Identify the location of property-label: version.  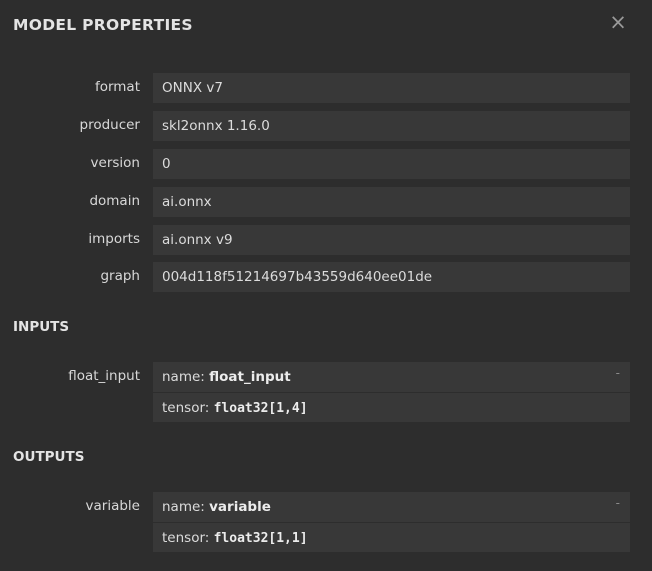
(115, 163).